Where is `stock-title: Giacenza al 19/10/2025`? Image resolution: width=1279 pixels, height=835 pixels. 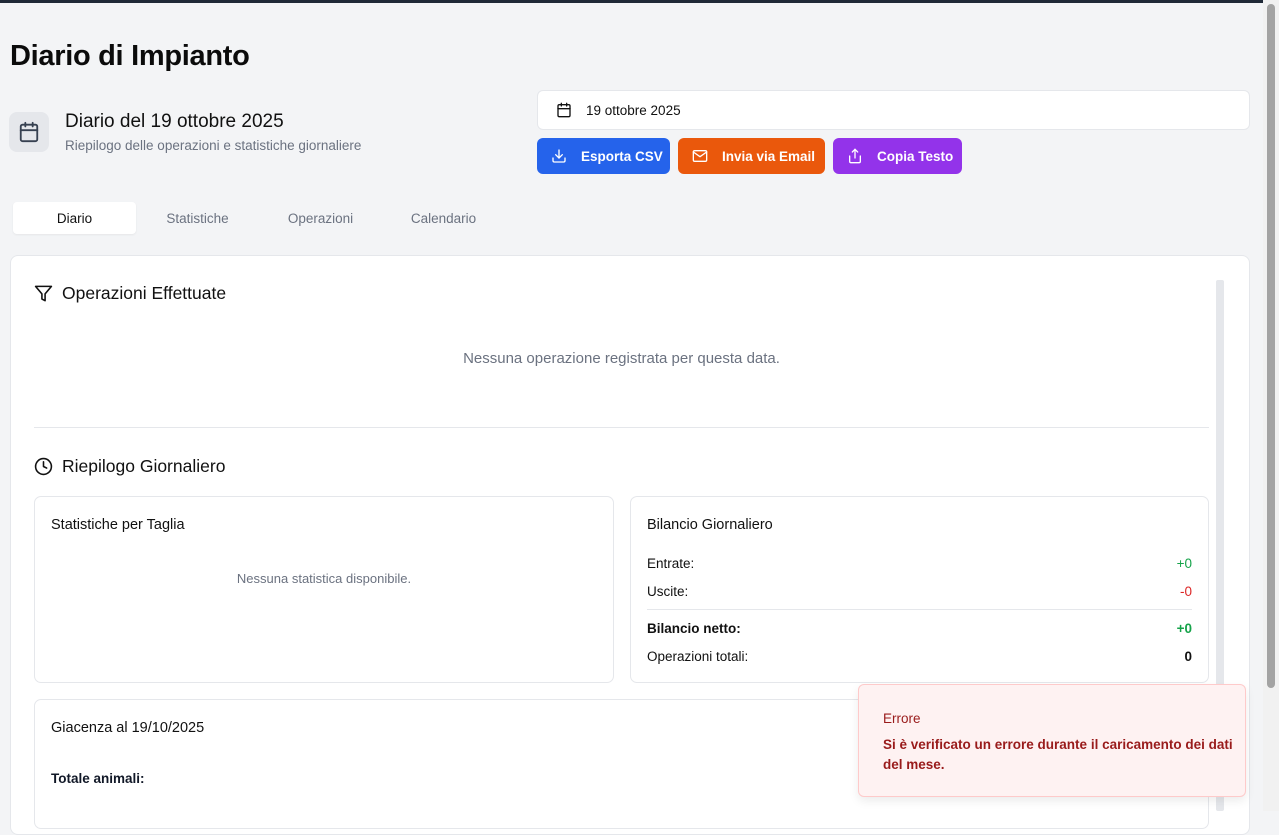 stock-title: Giacenza al 19/10/2025 is located at coordinates (128, 728).